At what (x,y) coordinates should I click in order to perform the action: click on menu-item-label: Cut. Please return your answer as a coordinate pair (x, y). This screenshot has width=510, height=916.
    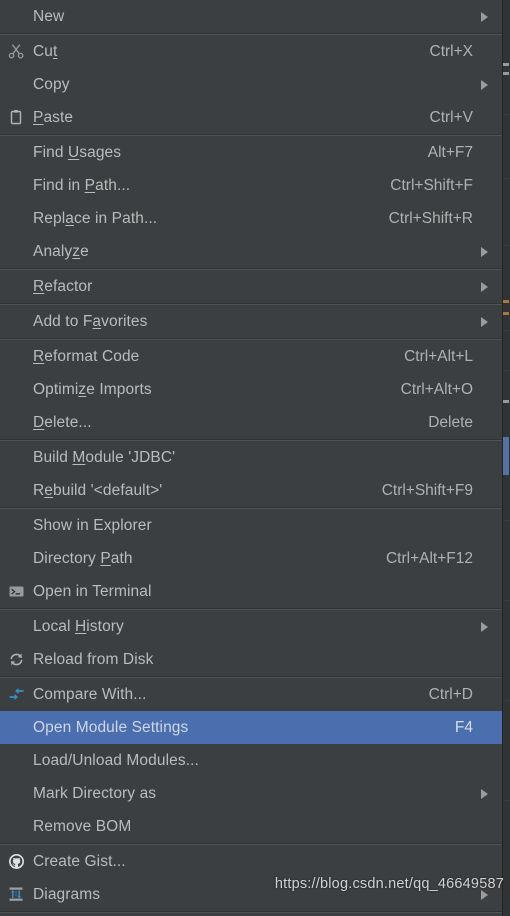
    Looking at the image, I should click on (45, 51).